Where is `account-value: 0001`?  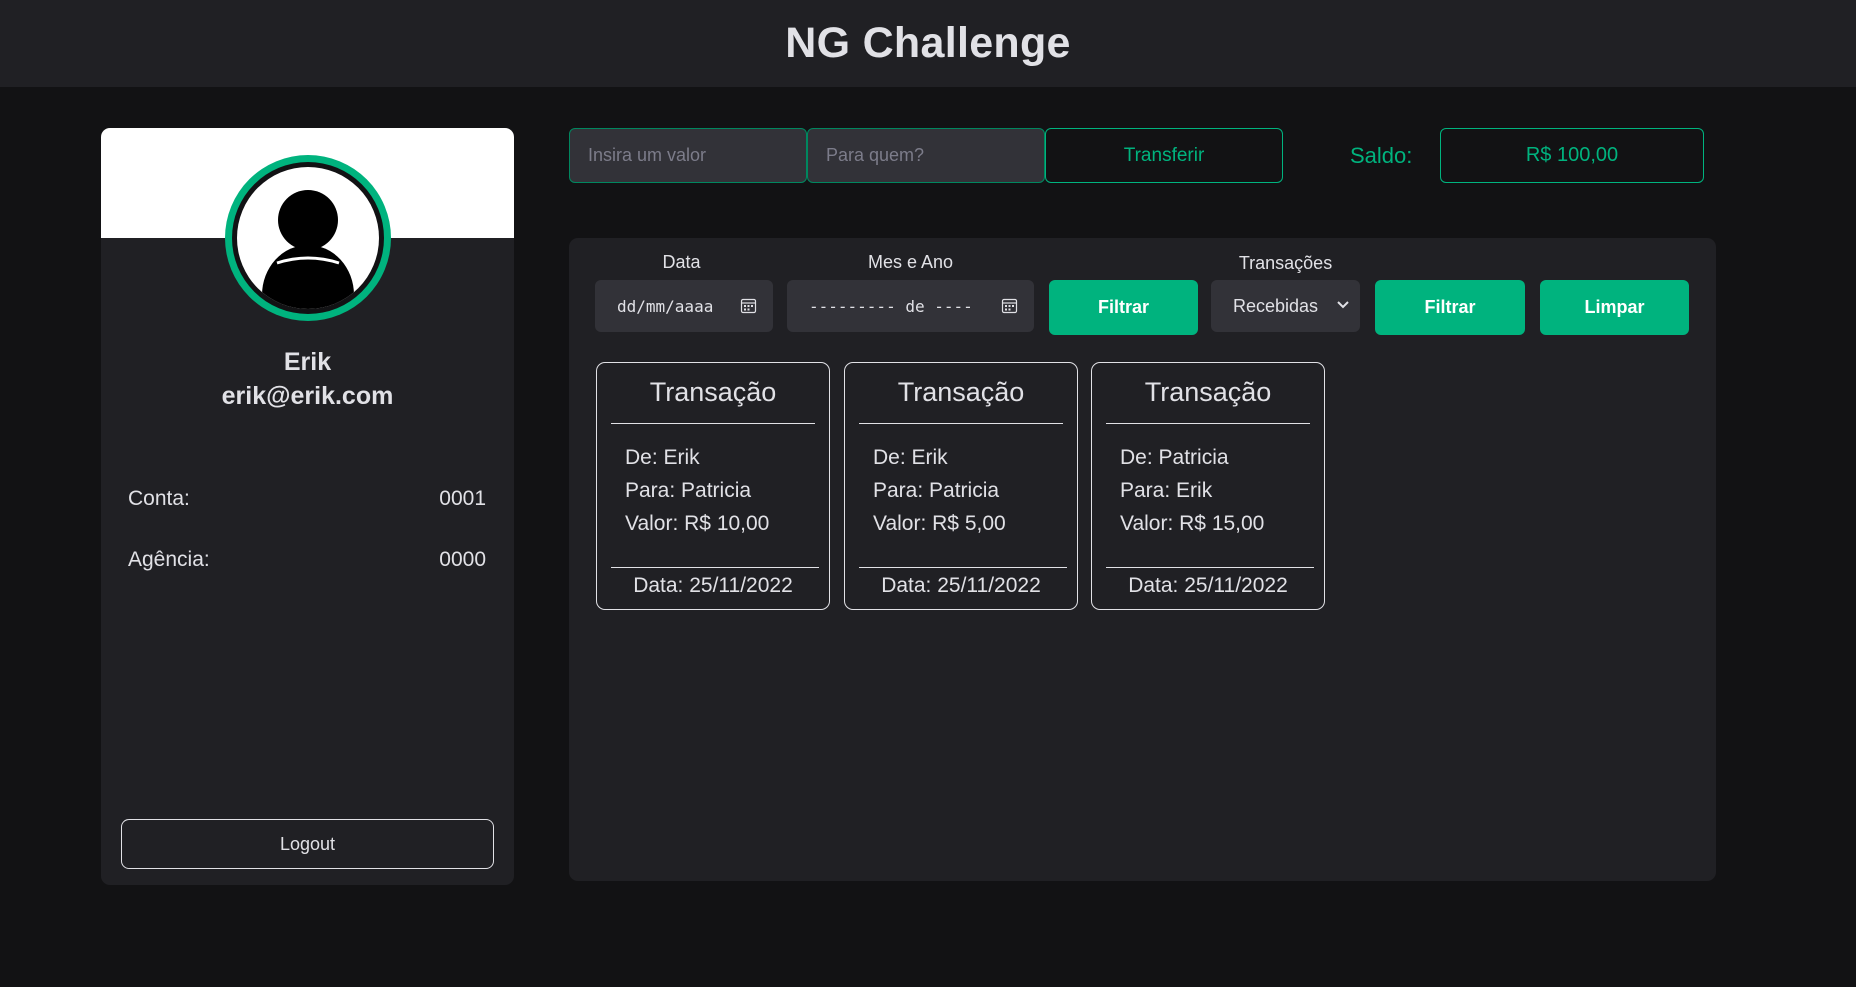 account-value: 0001 is located at coordinates (462, 498).